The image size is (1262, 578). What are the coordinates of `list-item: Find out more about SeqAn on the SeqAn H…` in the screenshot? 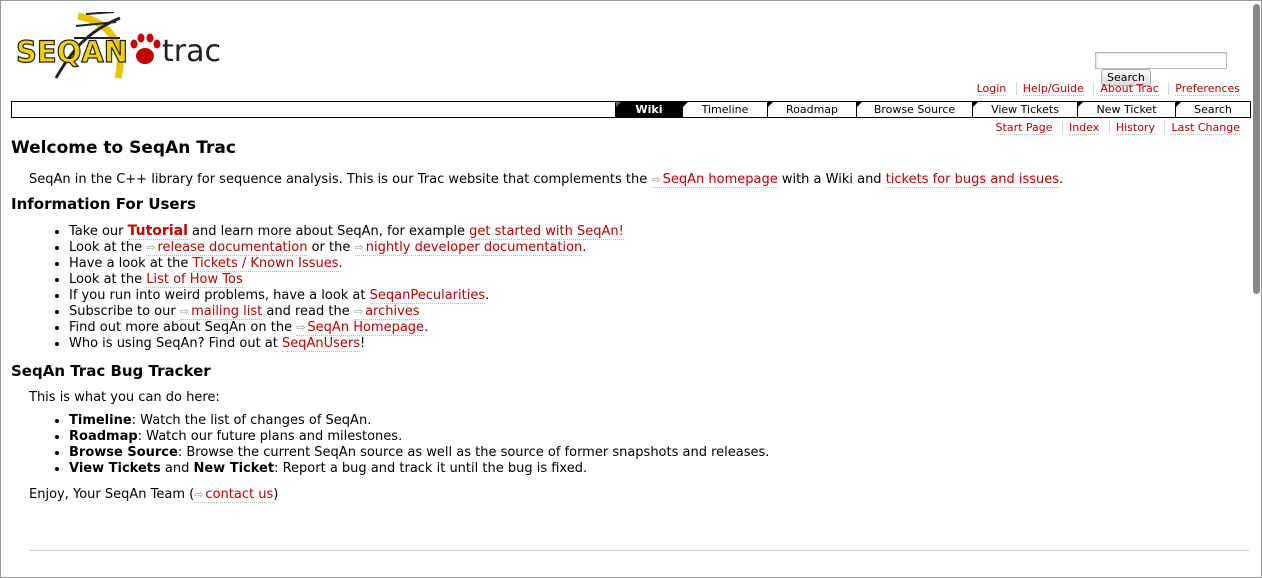 It's located at (655, 328).